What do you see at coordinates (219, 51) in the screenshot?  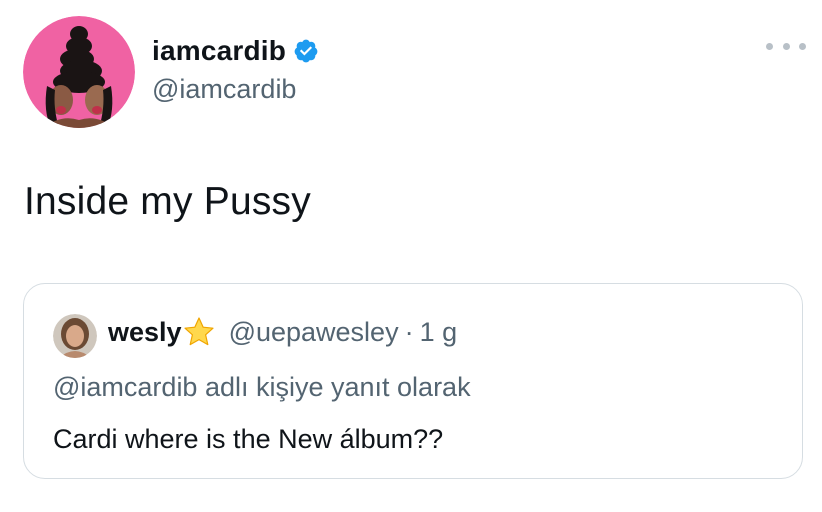 I see `author-display-name: iamcardib` at bounding box center [219, 51].